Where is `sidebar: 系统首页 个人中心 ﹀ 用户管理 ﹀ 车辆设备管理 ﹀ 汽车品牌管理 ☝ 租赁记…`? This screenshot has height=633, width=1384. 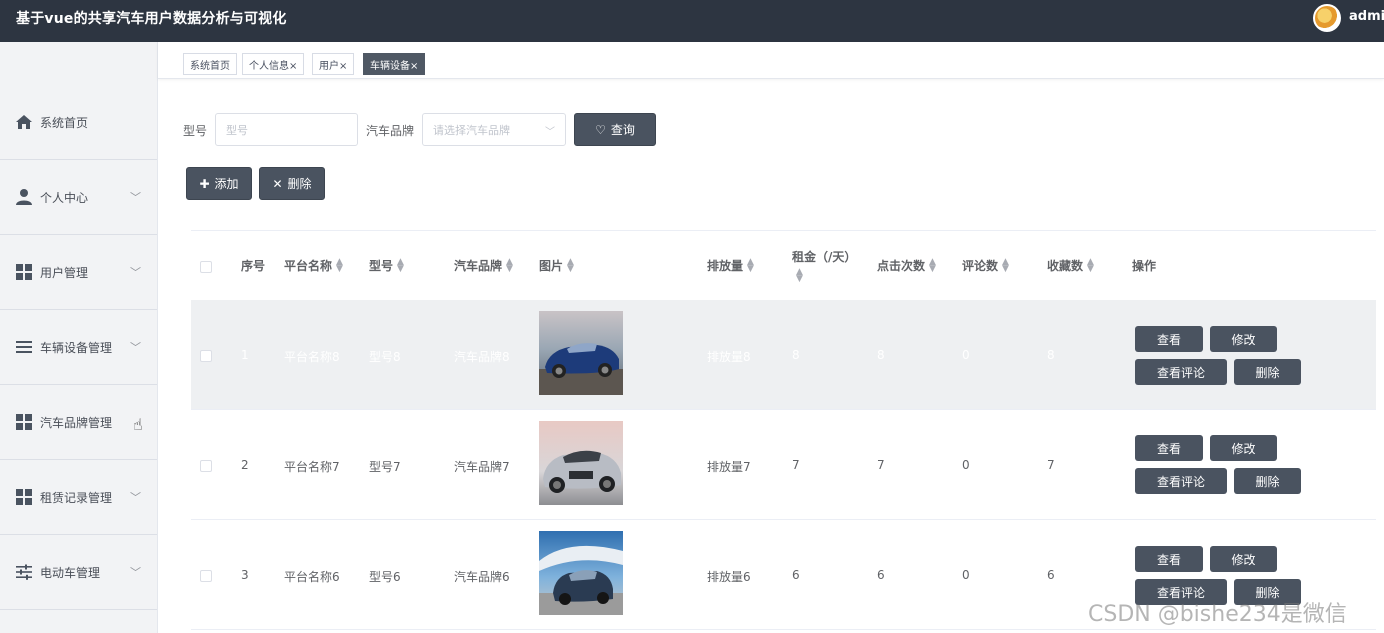 sidebar: 系统首页 个人中心 ﹀ 用户管理 ﹀ 车辆设备管理 ﹀ 汽车品牌管理 ☝ 租赁记… is located at coordinates (79, 337).